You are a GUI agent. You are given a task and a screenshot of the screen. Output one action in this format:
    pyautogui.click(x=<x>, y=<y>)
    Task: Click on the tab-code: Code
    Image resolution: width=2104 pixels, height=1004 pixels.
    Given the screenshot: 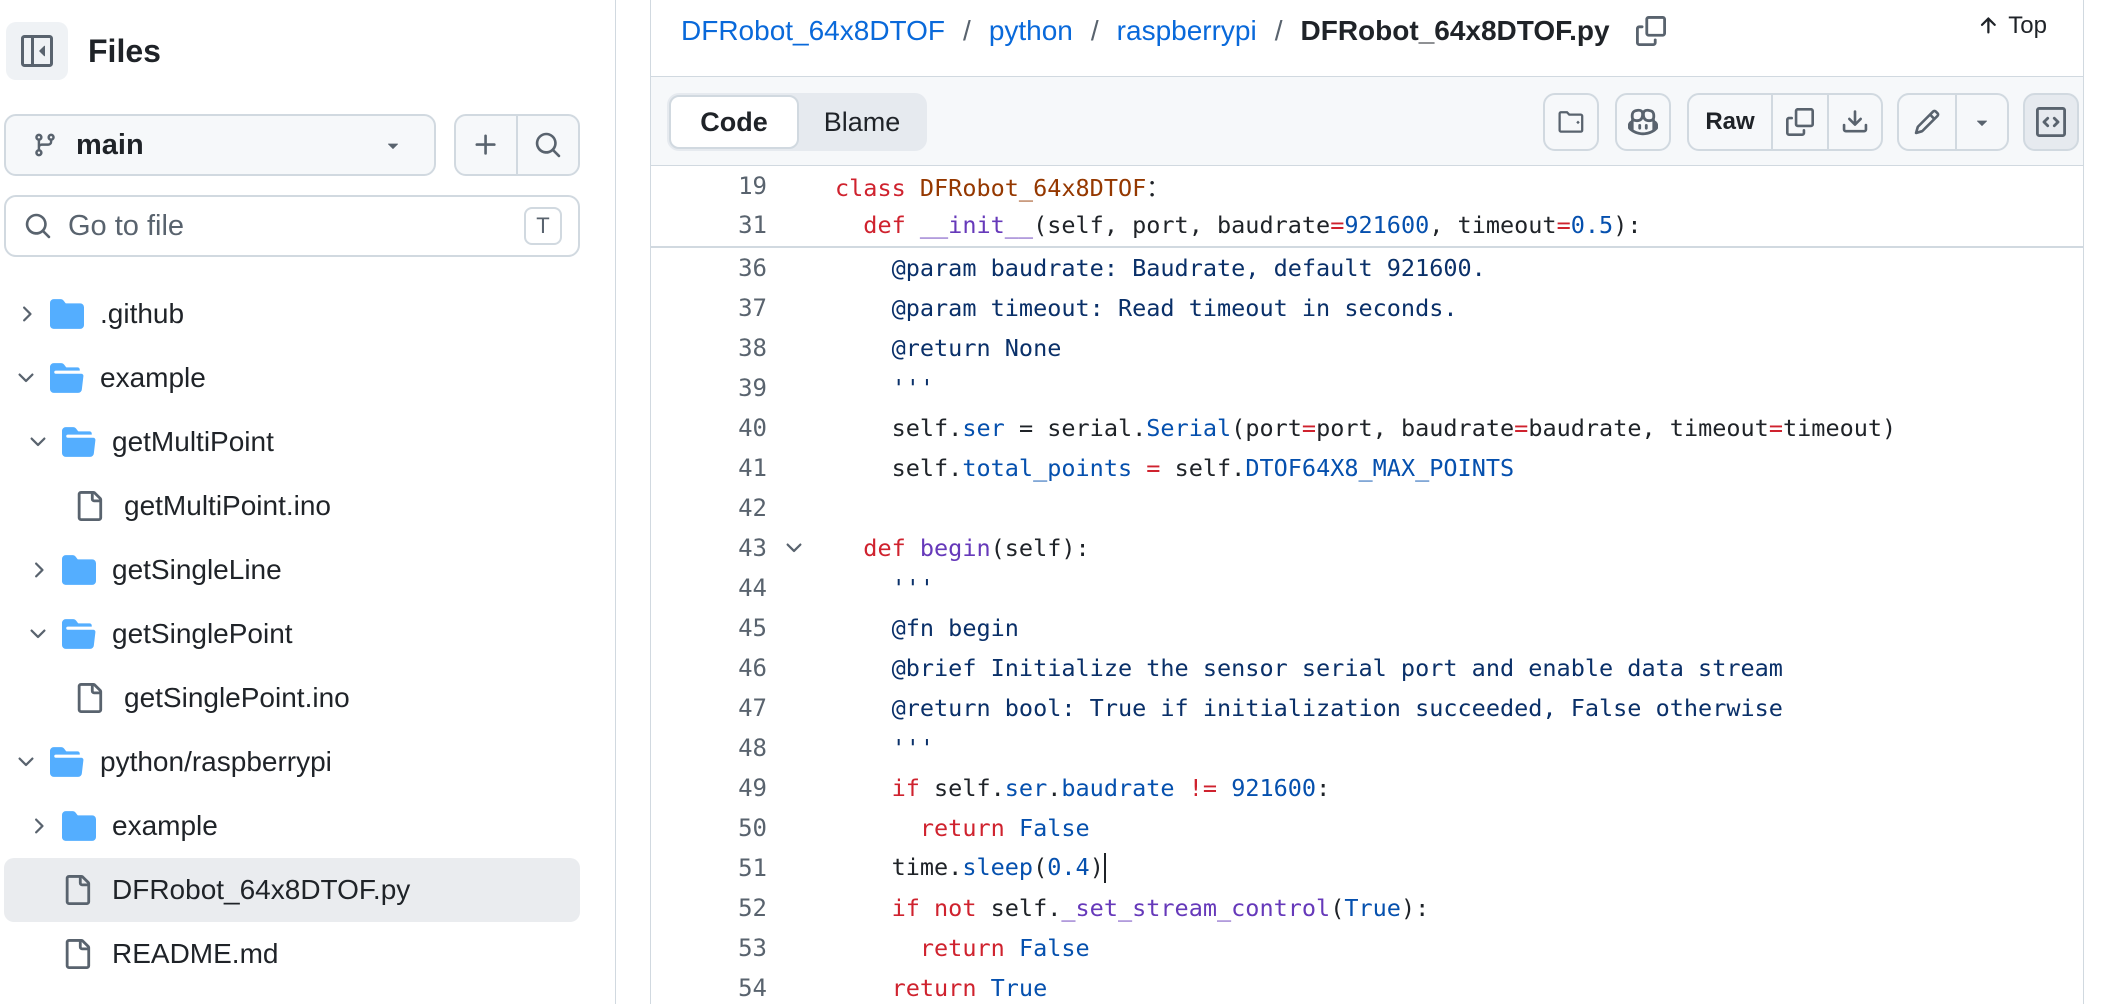 What is the action you would take?
    pyautogui.click(x=734, y=122)
    